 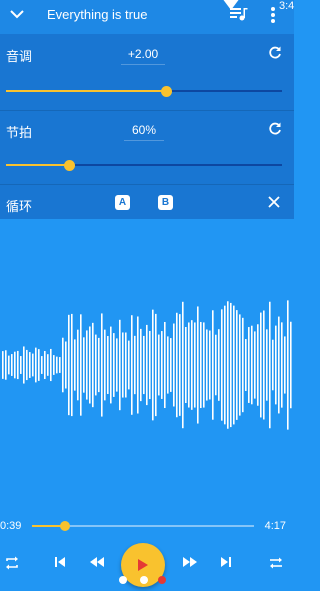 What do you see at coordinates (273, 15) in the screenshot?
I see `more-vert-icon` at bounding box center [273, 15].